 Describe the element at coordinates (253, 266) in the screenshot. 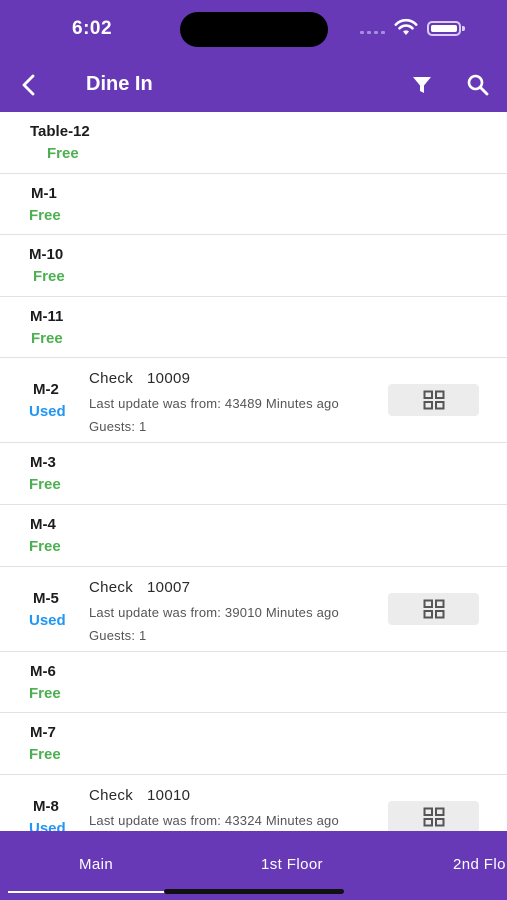

I see `table-row: M-10 Free` at that location.